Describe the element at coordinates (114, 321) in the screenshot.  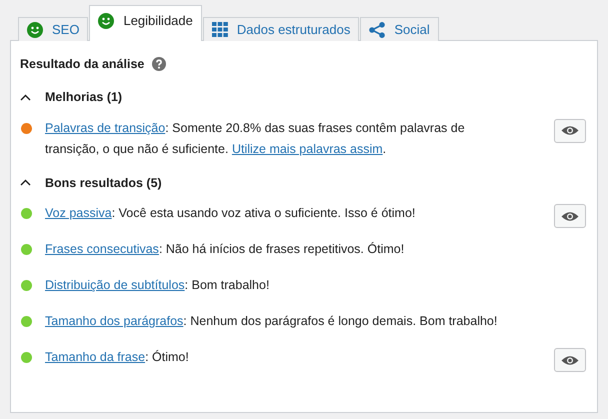
I see `result-link: Tamanho dos parágrafos` at that location.